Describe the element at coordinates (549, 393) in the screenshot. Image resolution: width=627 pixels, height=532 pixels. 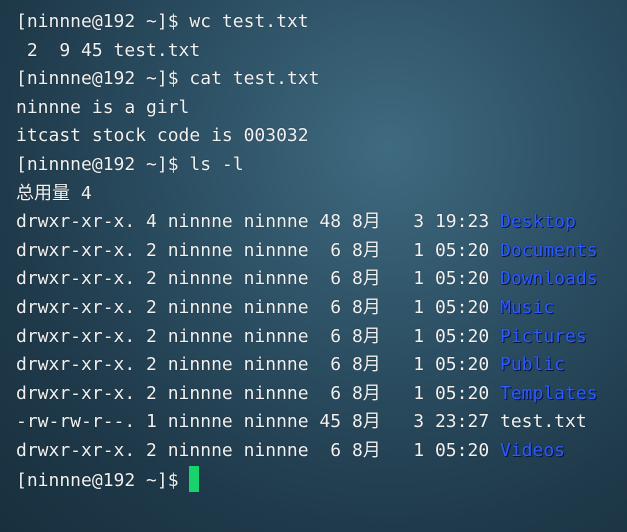
I see `directory-name: Templates` at that location.